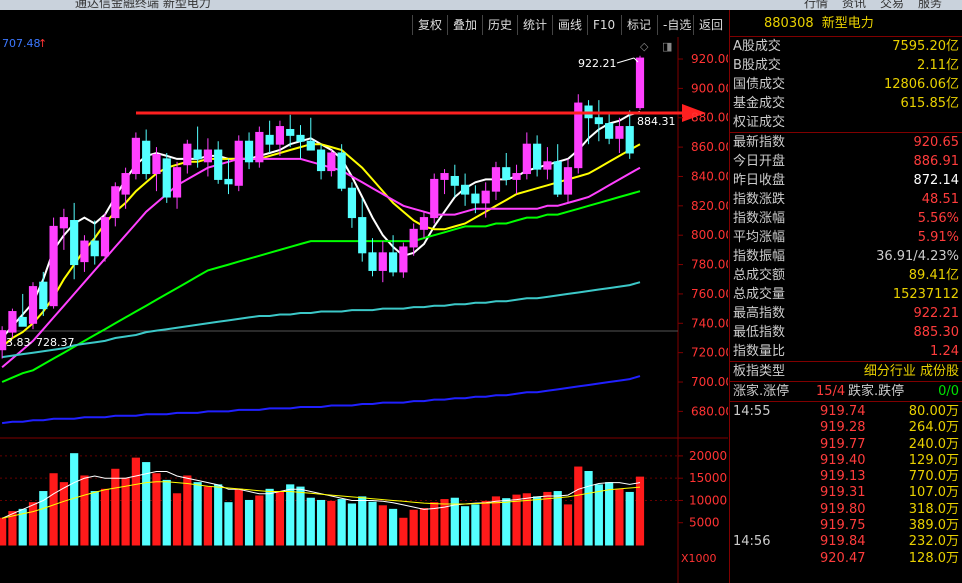 The width and height of the screenshot is (962, 583). Describe the element at coordinates (364, 23) in the screenshot. I see `chart-toolbar: 复权 叠加 历史 统计 画线 F10 标记 -自选 返回` at that location.